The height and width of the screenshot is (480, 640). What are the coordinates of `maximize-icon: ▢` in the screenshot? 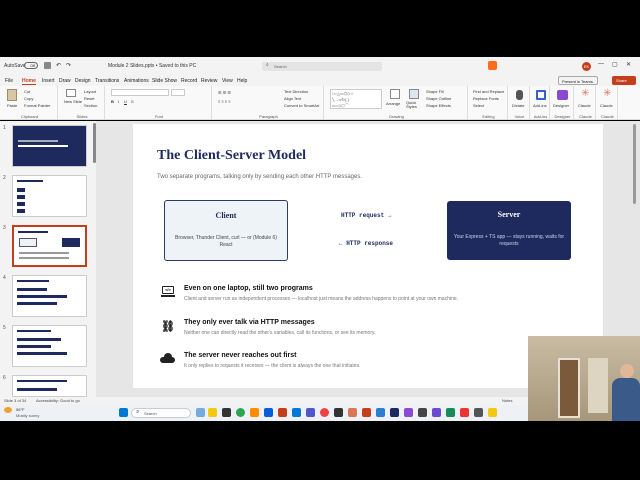 It's located at (615, 64).